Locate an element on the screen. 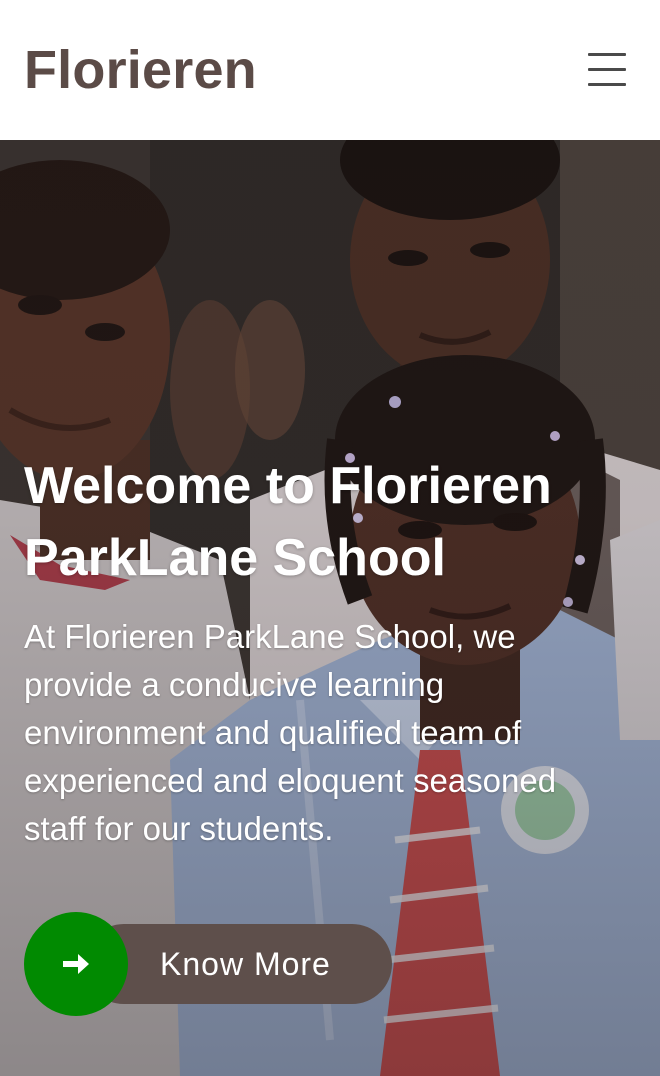  hamburger-menu-icon is located at coordinates (606, 70).